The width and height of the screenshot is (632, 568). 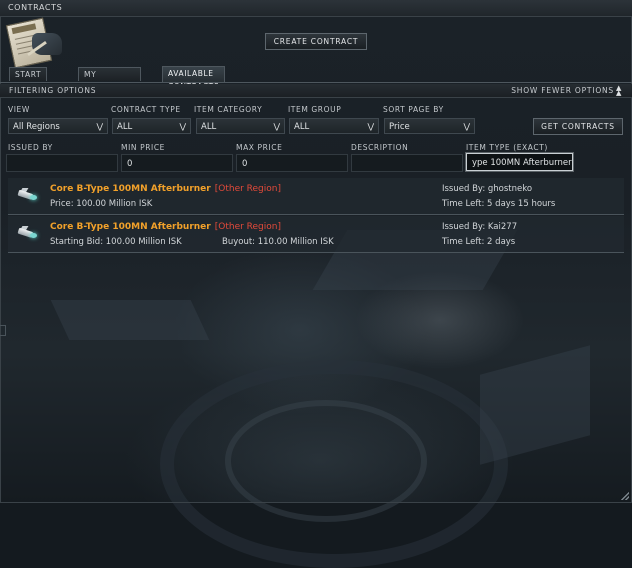 I want to click on max-price-field: 0, so click(x=292, y=163).